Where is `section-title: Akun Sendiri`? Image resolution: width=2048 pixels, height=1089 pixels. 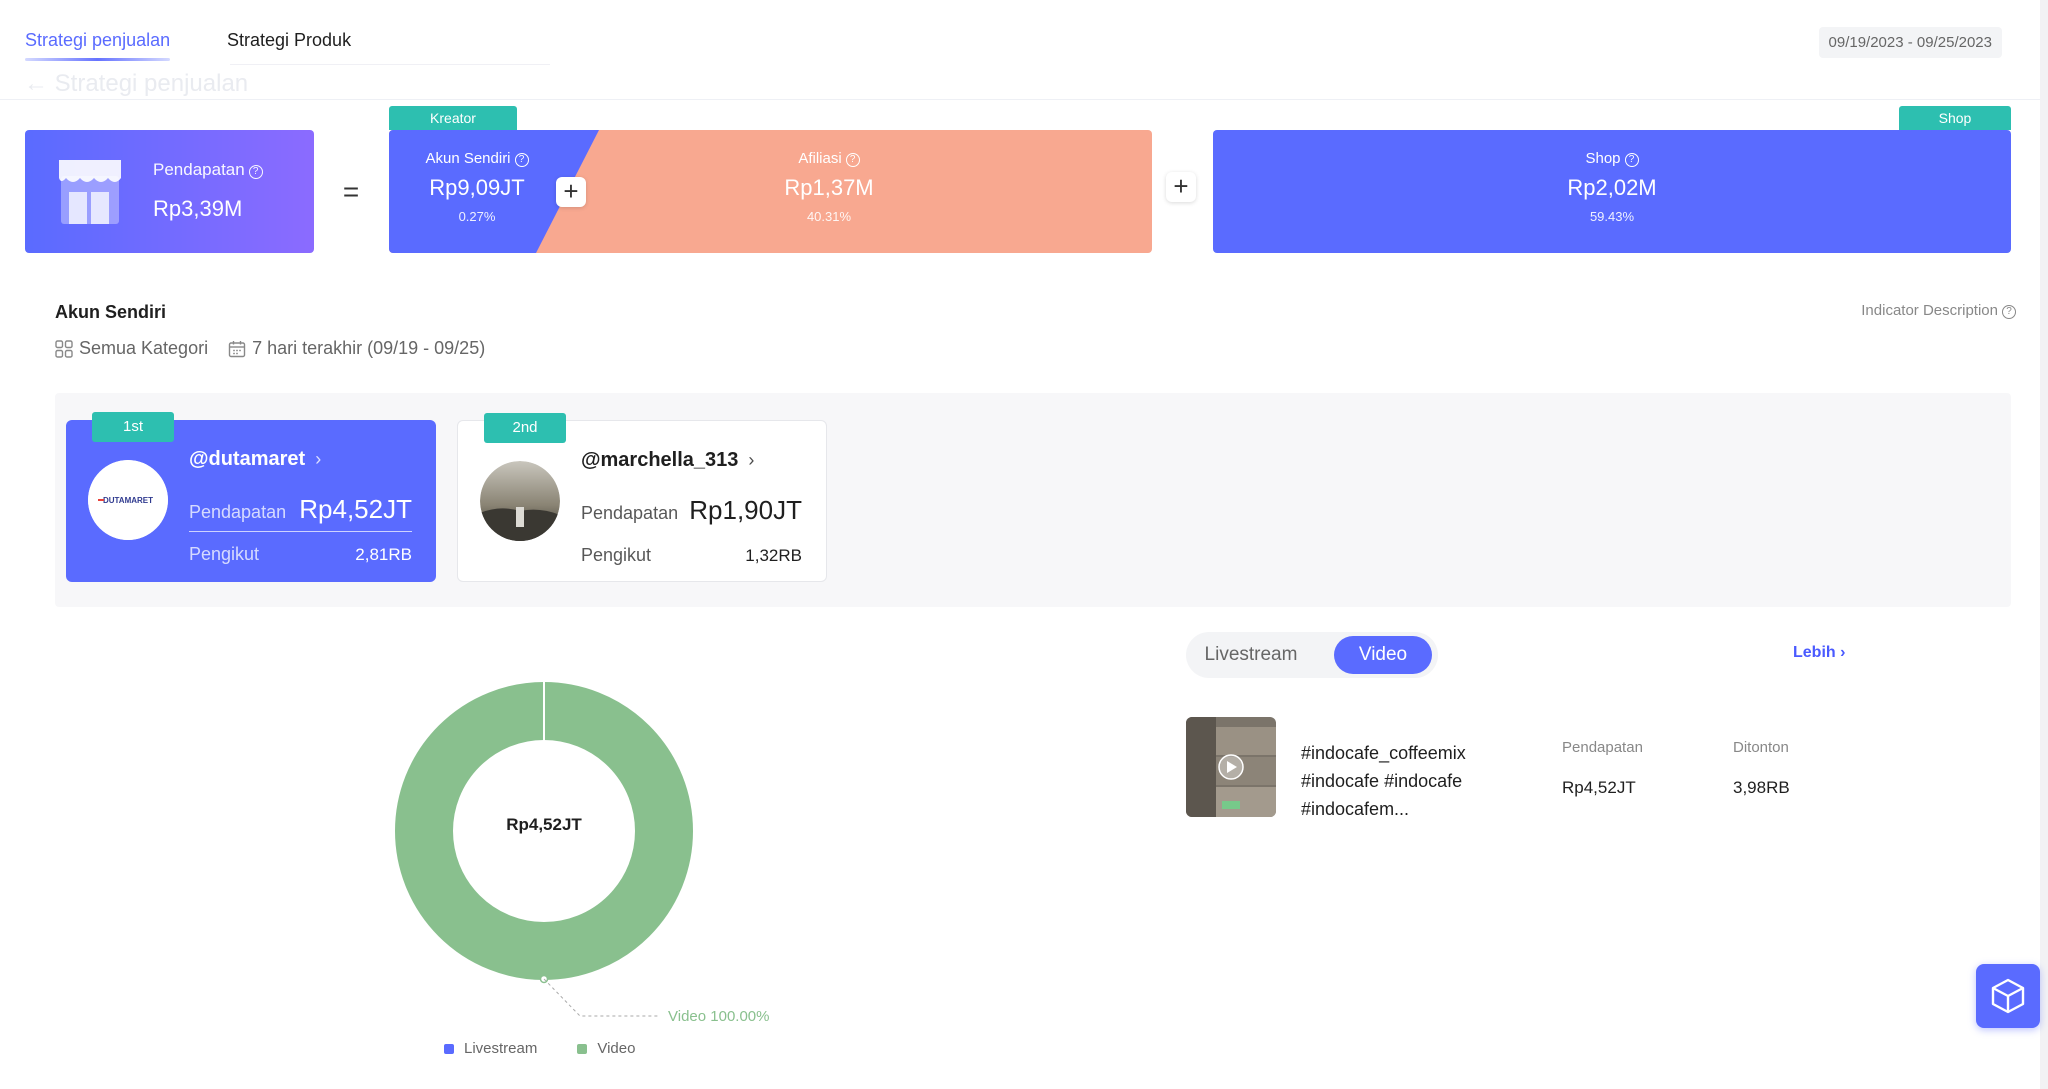
section-title: Akun Sendiri is located at coordinates (111, 312).